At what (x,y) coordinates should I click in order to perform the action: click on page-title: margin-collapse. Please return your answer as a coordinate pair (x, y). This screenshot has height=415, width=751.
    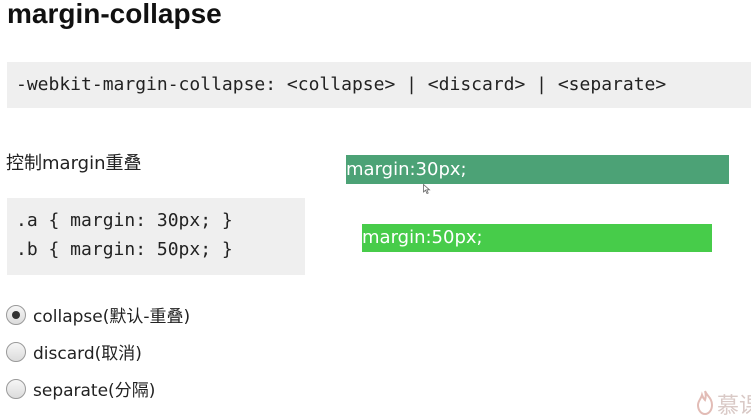
    Looking at the image, I should click on (114, 14).